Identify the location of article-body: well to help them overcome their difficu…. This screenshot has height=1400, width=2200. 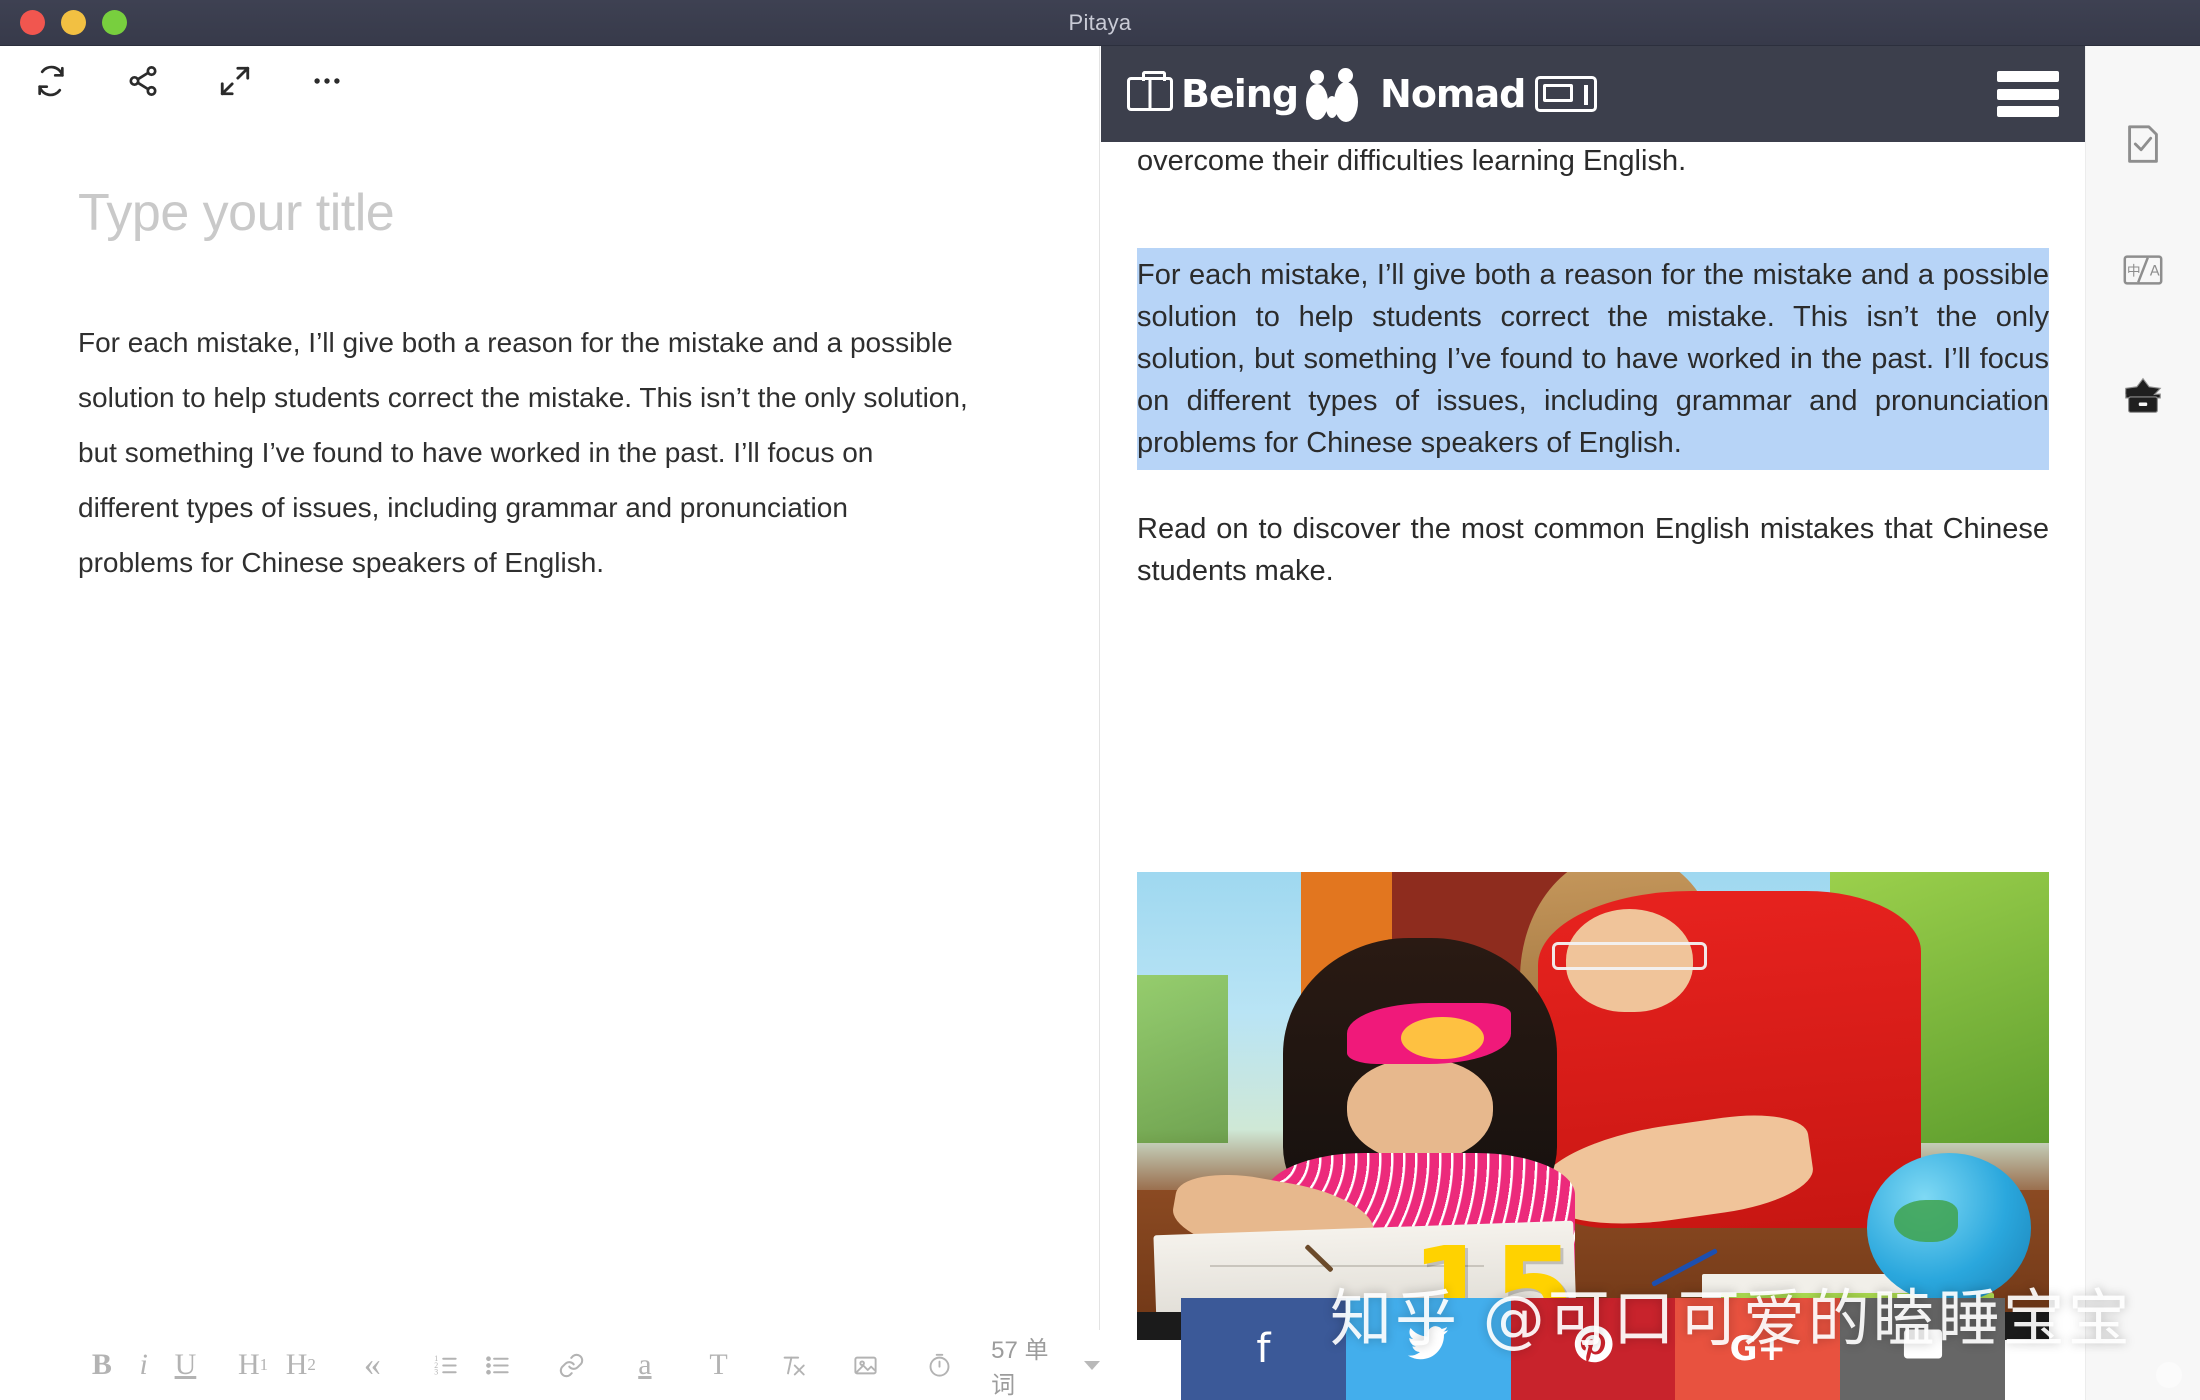
(1593, 399).